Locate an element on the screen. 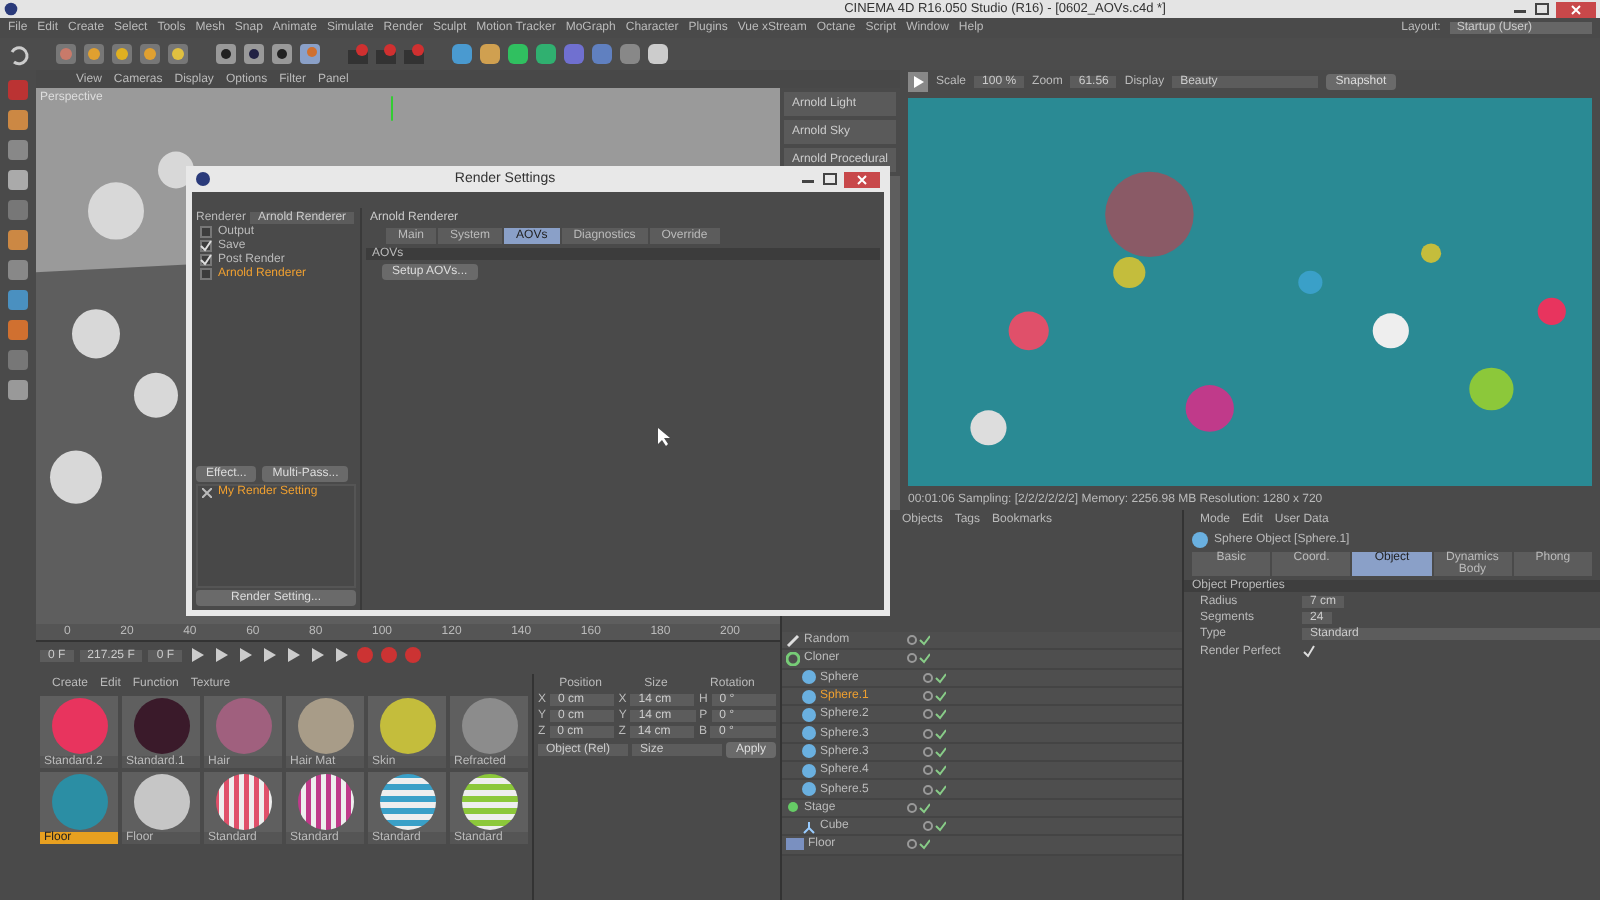 This screenshot has width=1600, height=900. sphere-icon is located at coordinates (1200, 540).